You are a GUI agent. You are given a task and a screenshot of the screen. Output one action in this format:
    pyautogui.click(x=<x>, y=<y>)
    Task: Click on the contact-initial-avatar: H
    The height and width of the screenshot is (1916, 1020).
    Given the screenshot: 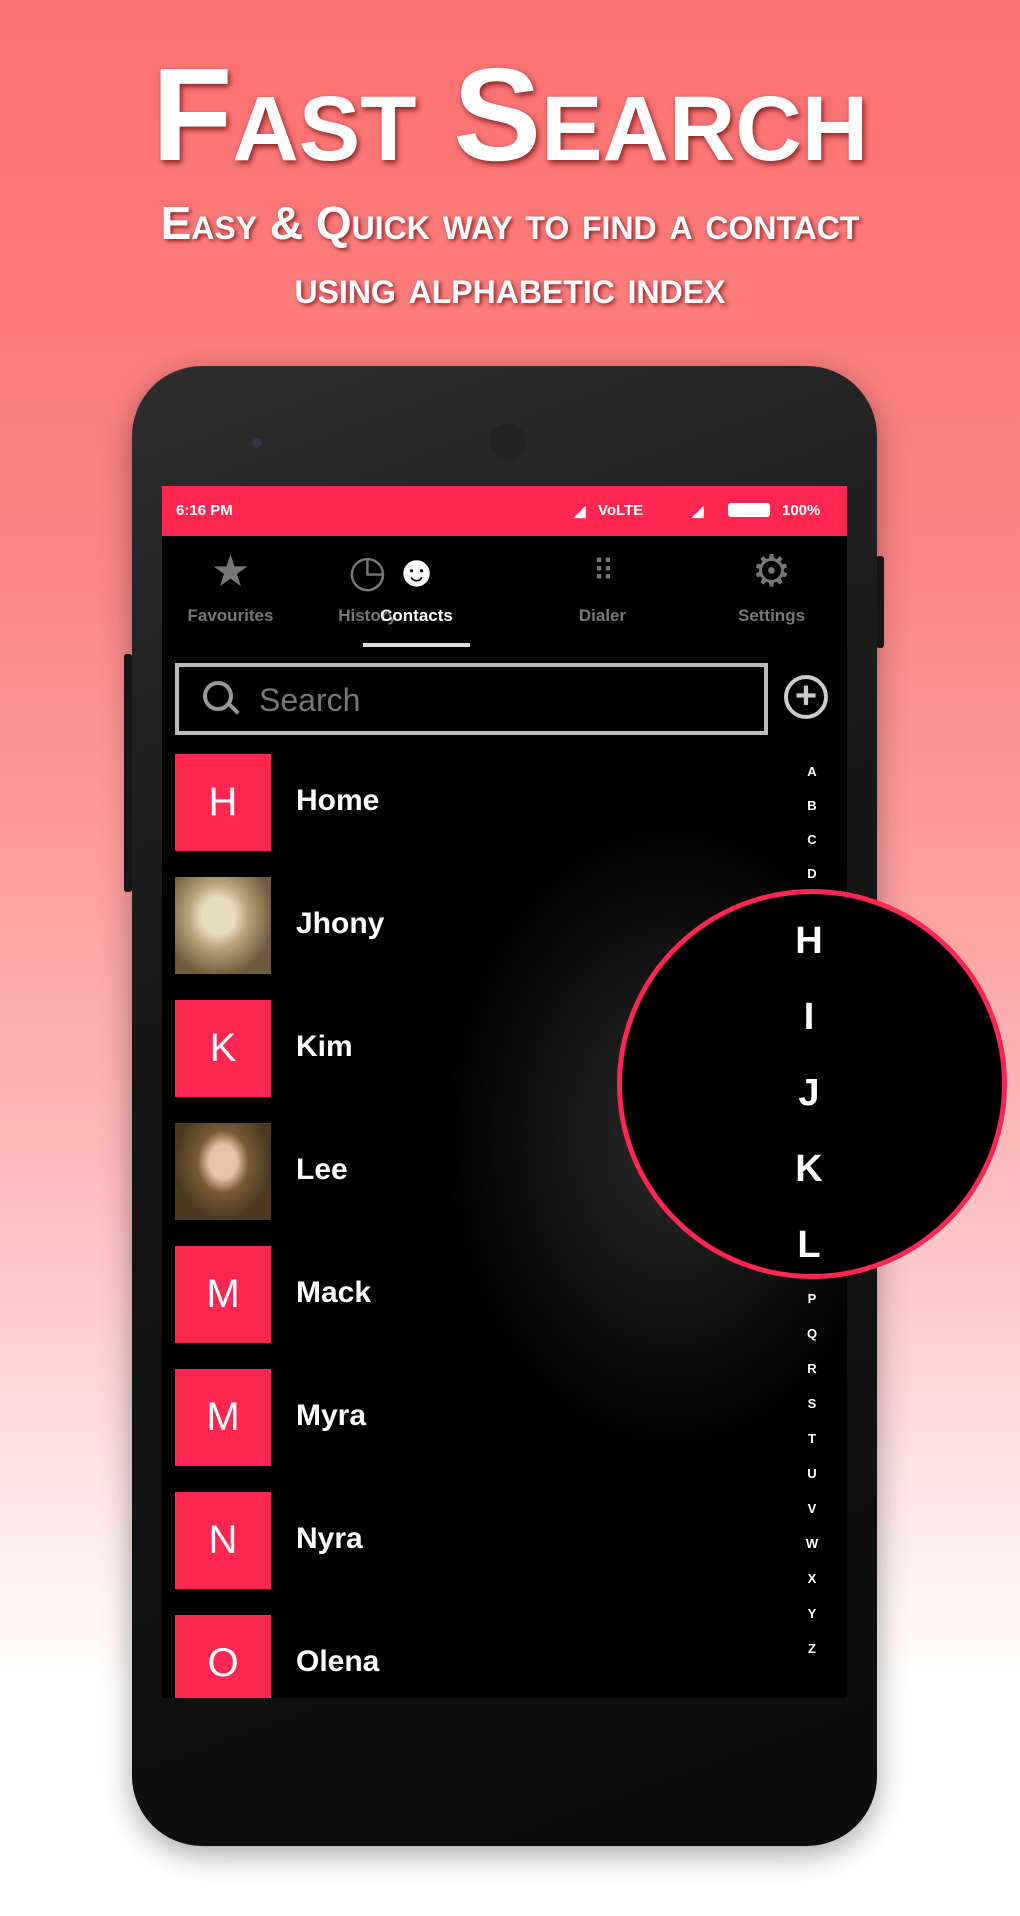 What is the action you would take?
    pyautogui.click(x=223, y=802)
    